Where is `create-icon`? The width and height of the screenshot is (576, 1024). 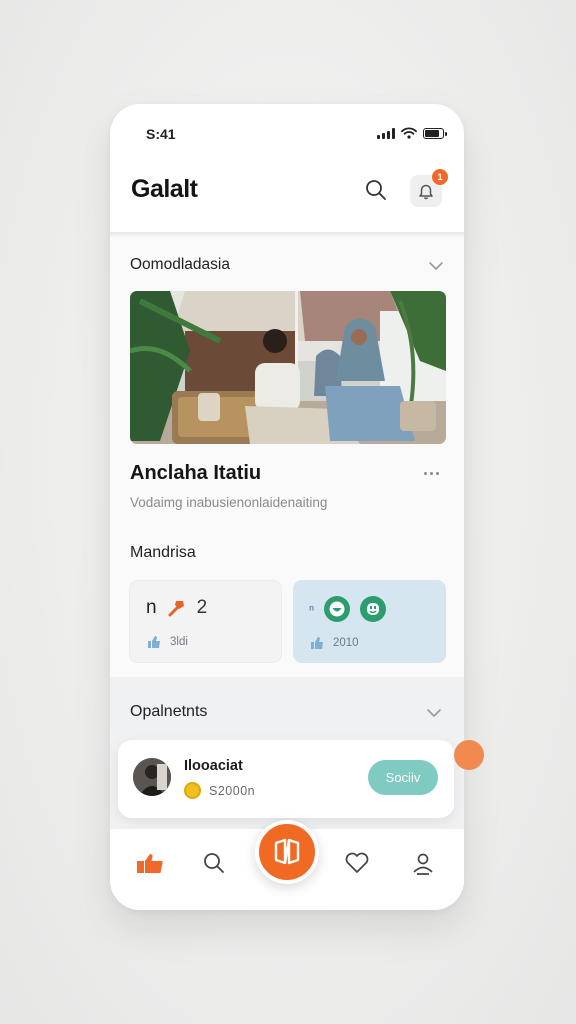 create-icon is located at coordinates (287, 851).